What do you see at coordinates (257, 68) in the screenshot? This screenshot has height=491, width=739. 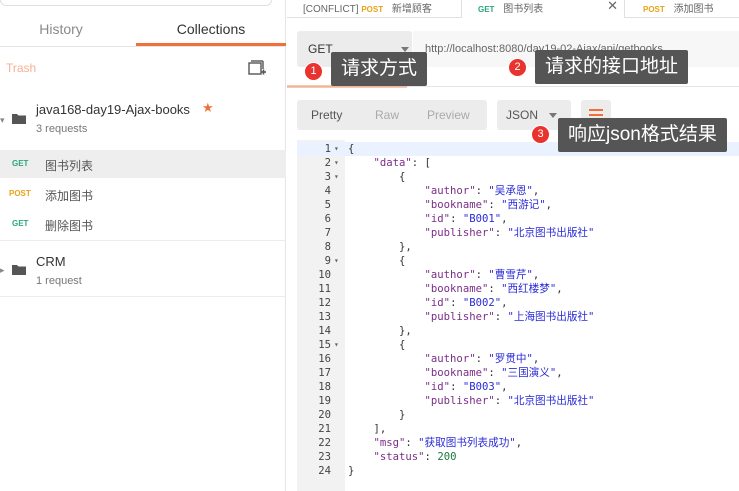 I see `new-collection-icon` at bounding box center [257, 68].